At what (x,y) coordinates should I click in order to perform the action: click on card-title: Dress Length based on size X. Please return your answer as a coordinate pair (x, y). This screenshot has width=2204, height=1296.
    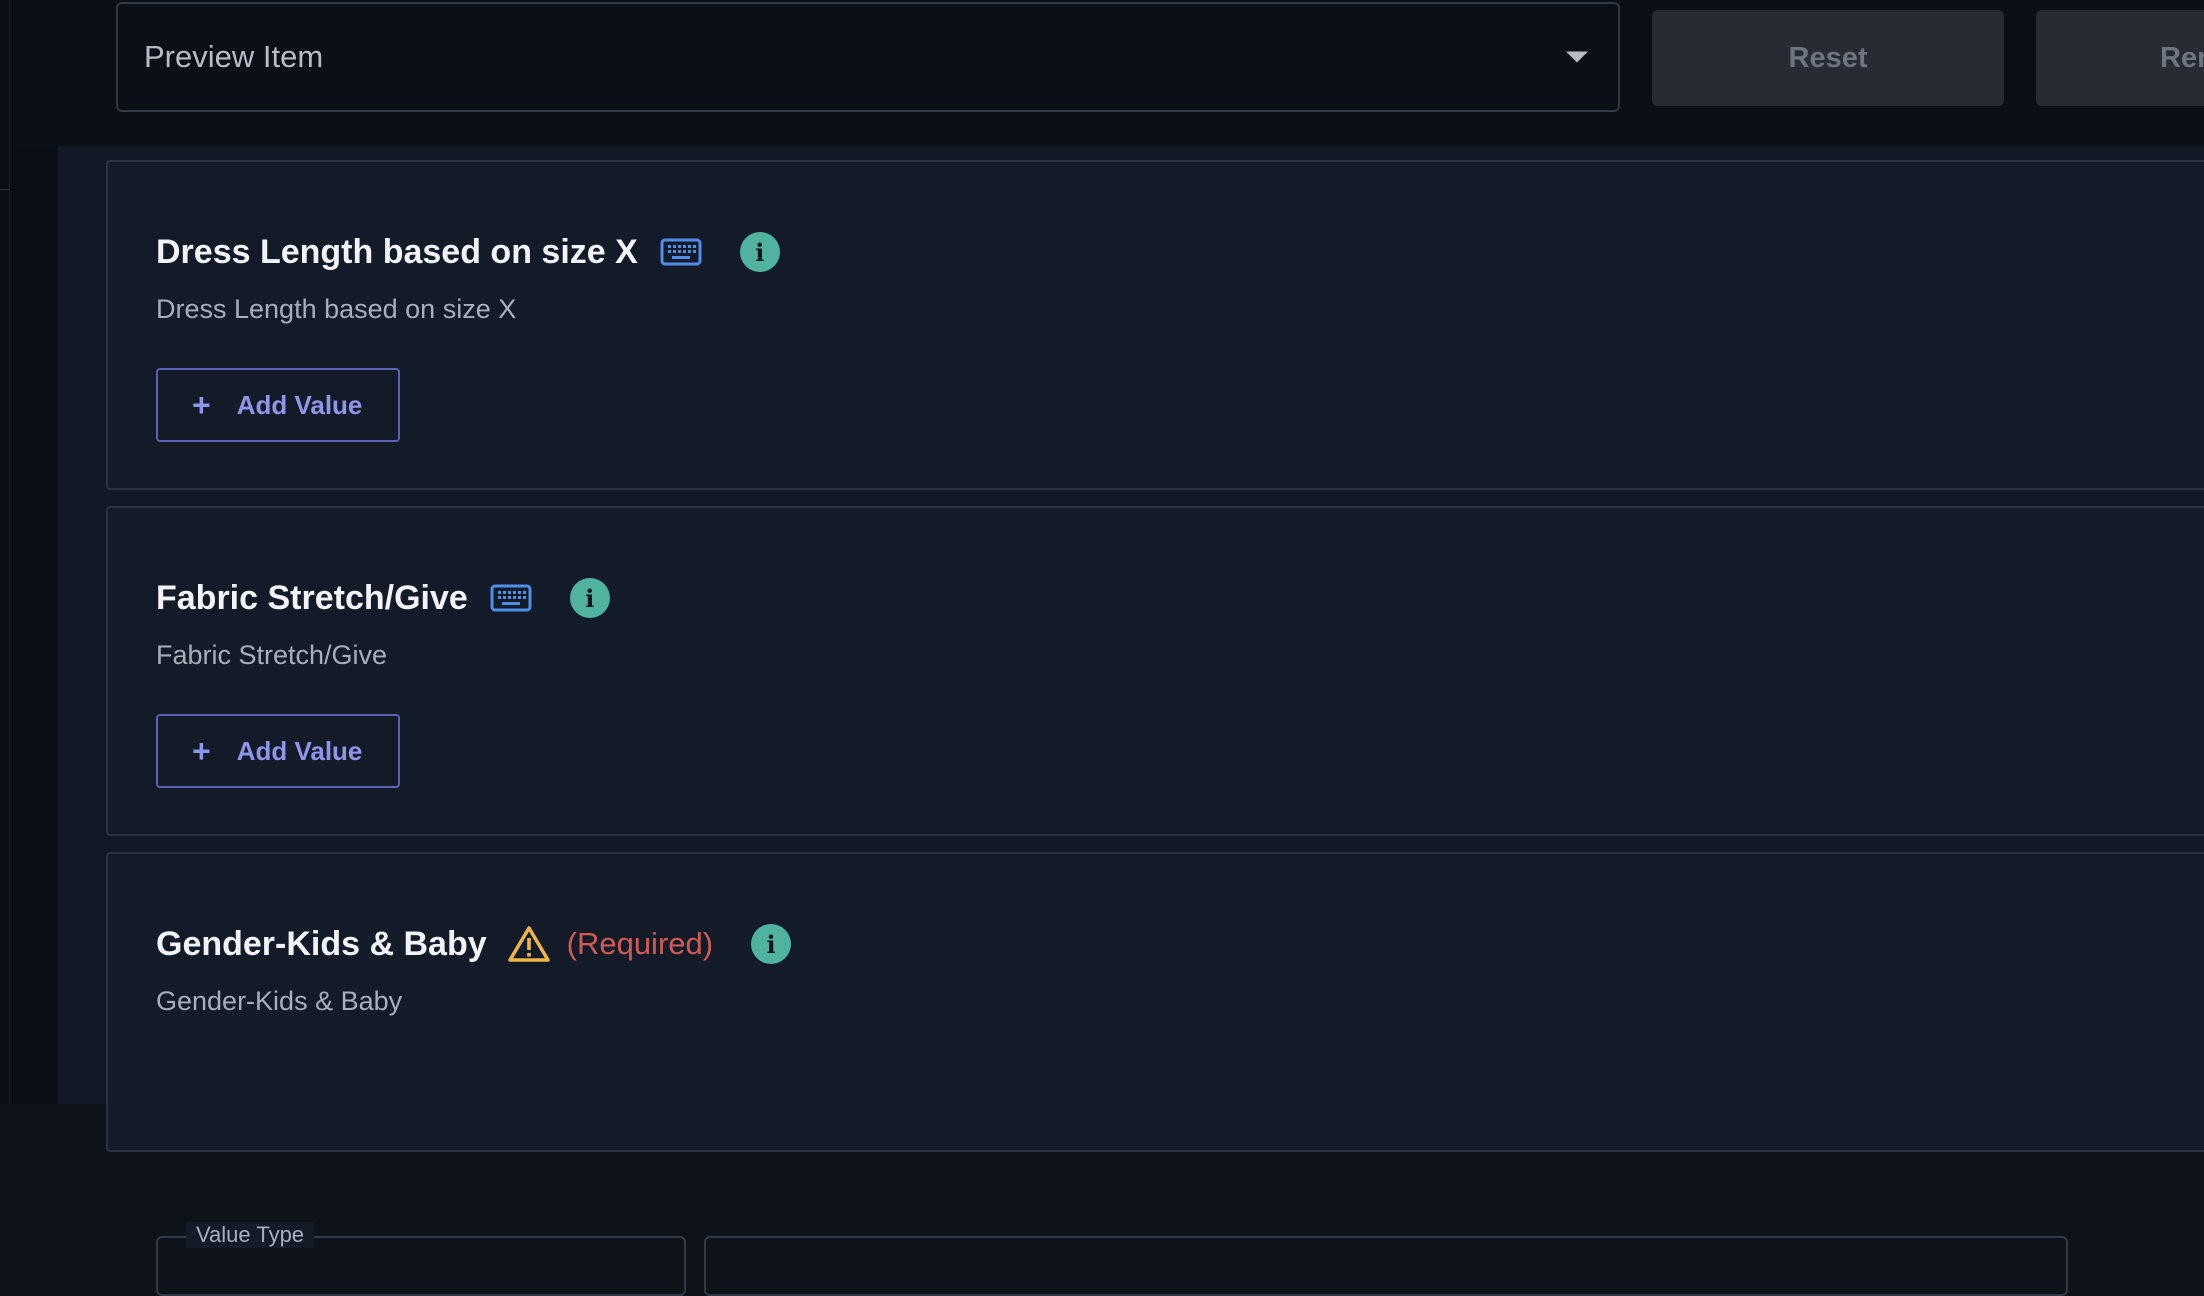
    Looking at the image, I should click on (397, 251).